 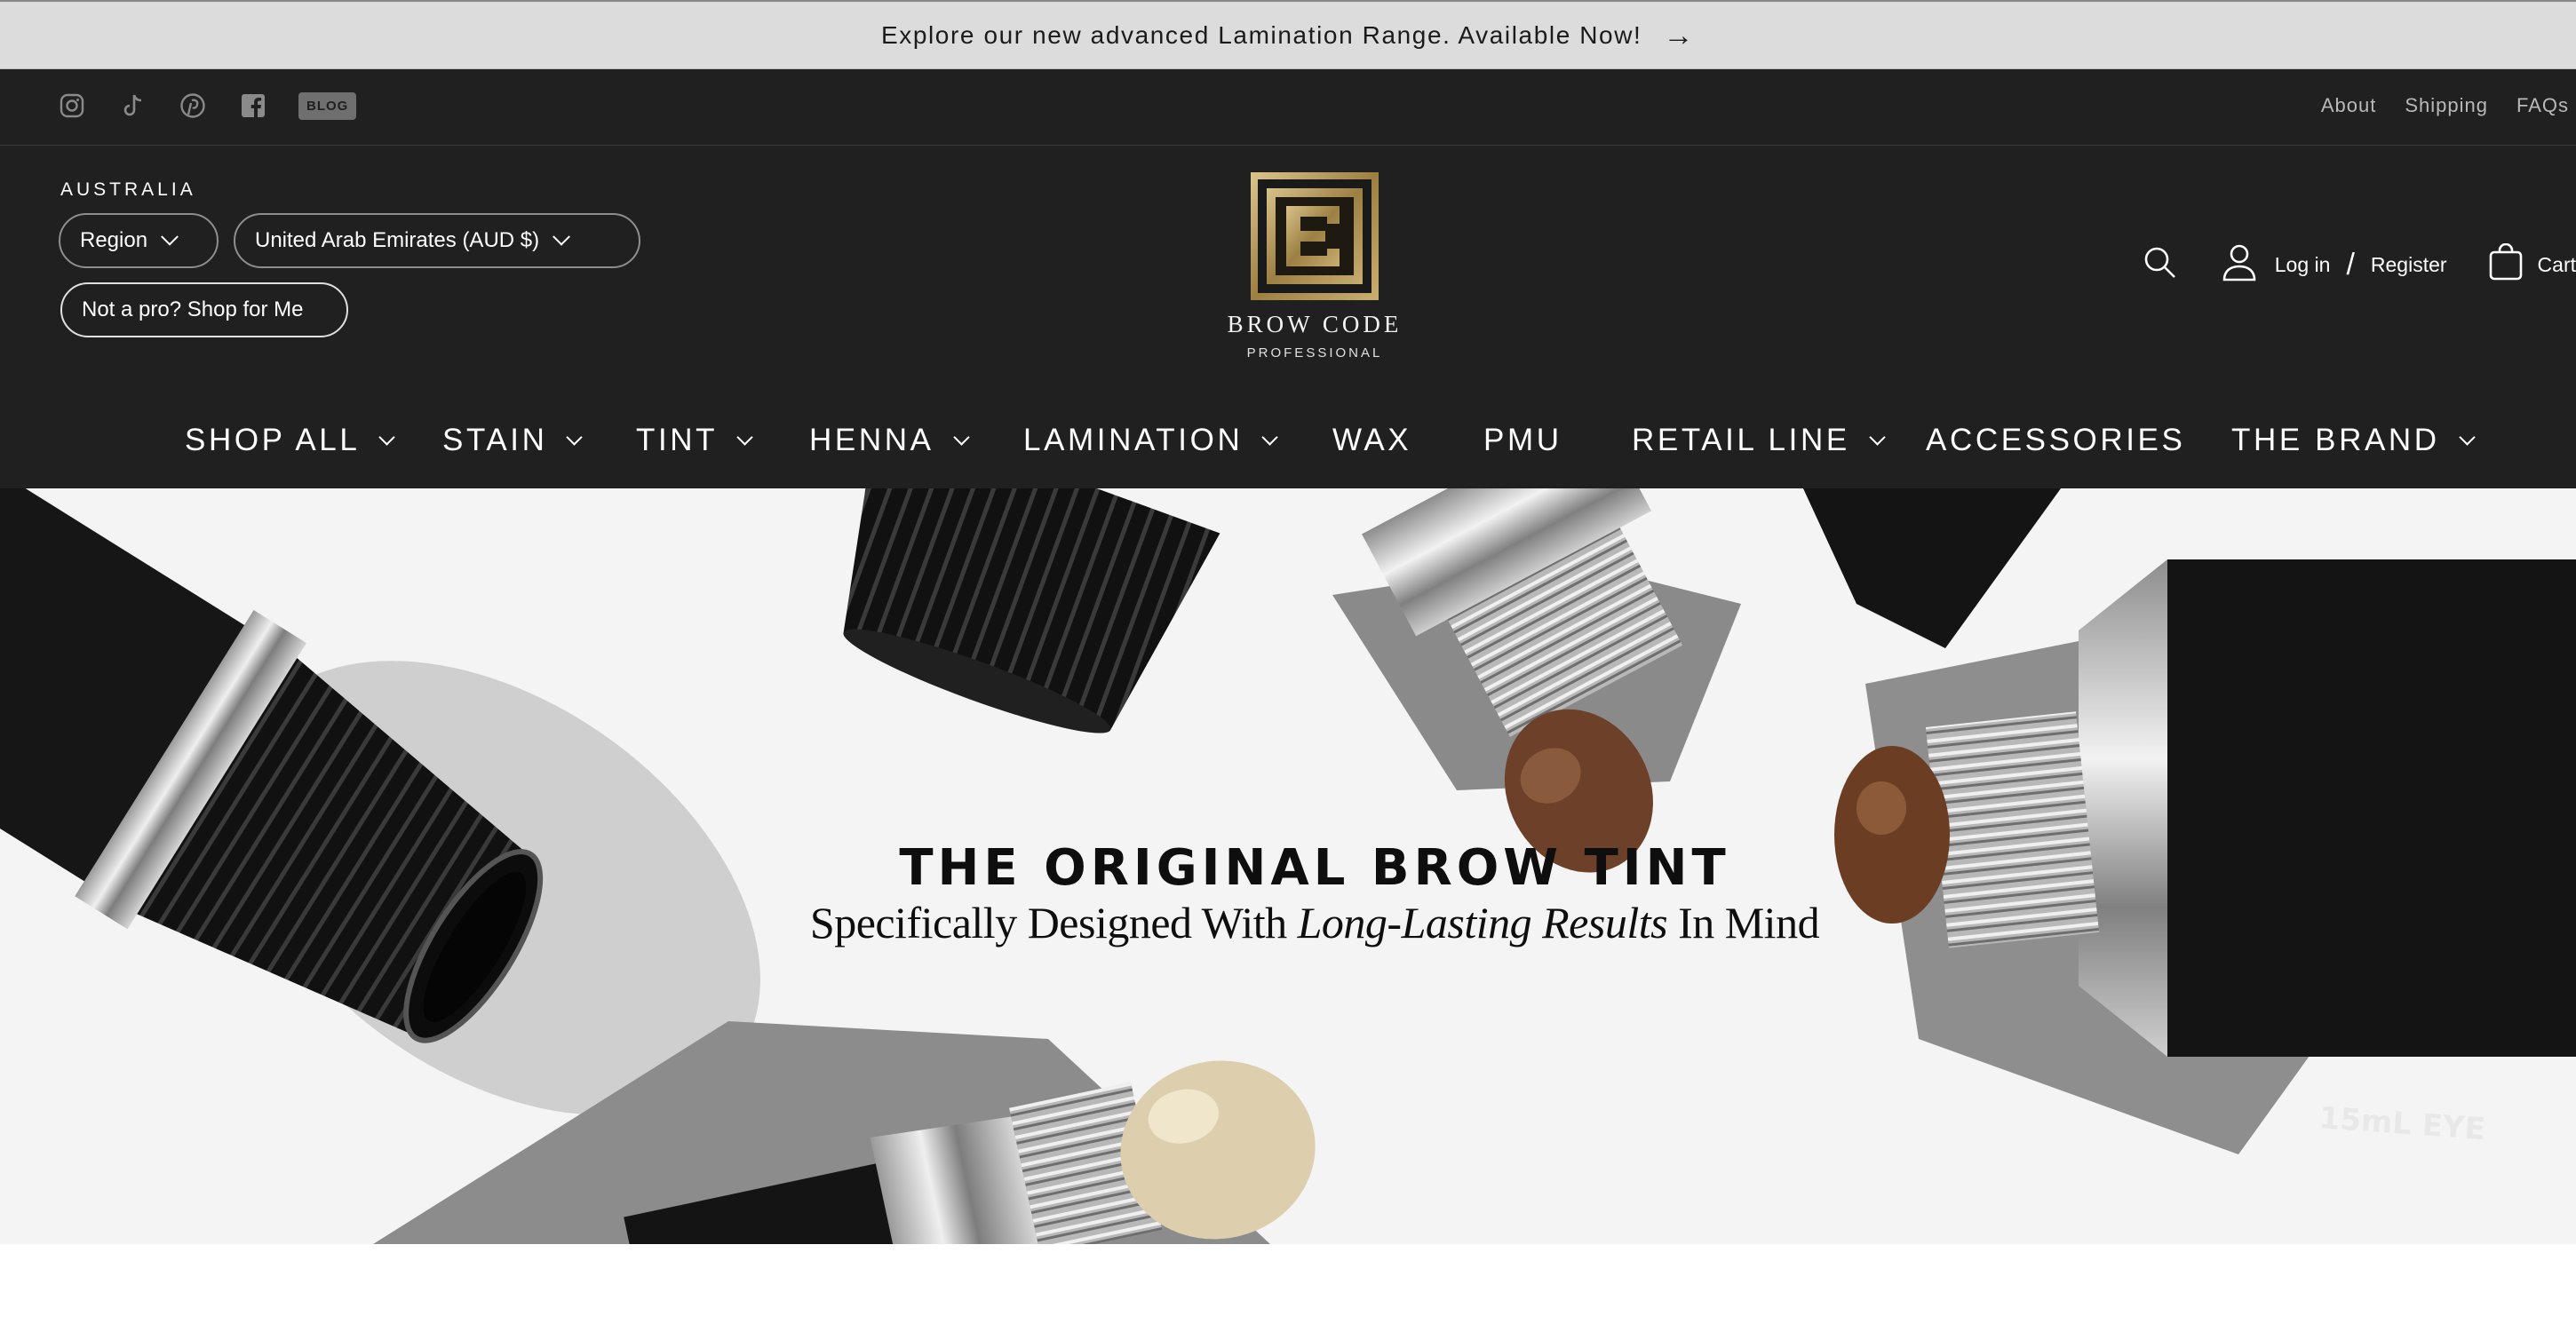 What do you see at coordinates (72, 106) in the screenshot?
I see `instagram-icon` at bounding box center [72, 106].